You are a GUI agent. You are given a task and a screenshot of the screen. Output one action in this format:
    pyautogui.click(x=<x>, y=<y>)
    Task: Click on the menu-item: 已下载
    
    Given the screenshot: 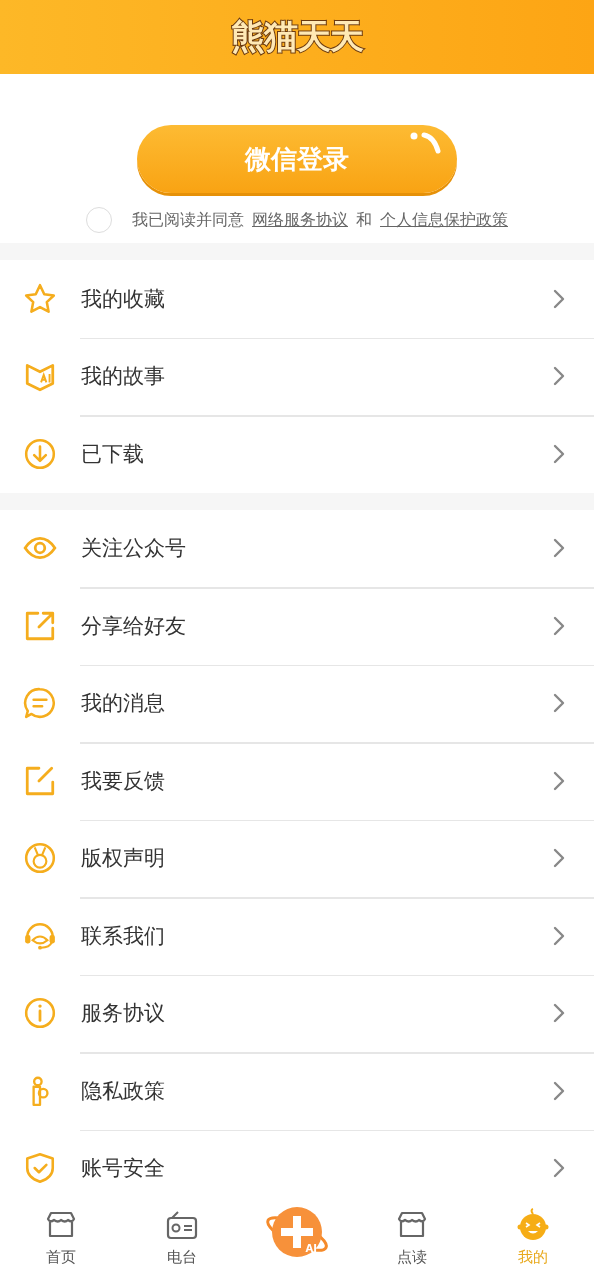 What is the action you would take?
    pyautogui.click(x=297, y=454)
    